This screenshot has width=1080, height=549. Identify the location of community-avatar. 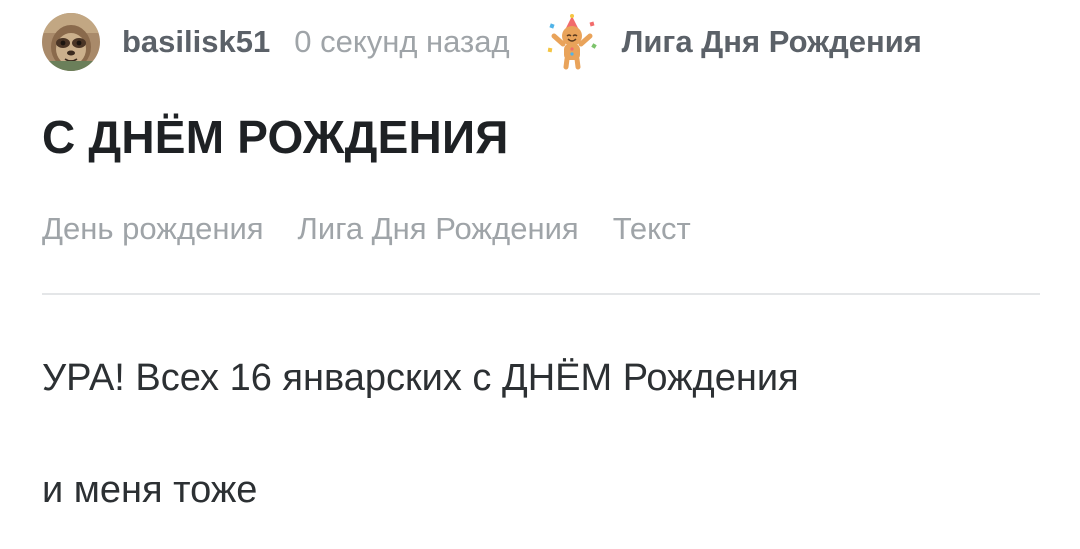
(572, 42).